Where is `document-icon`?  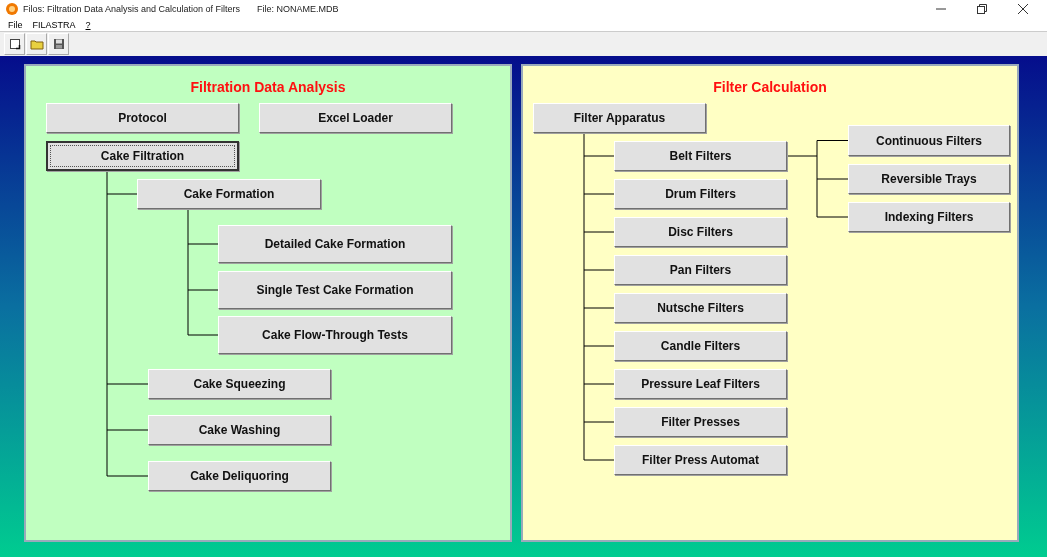
document-icon is located at coordinates (14, 44).